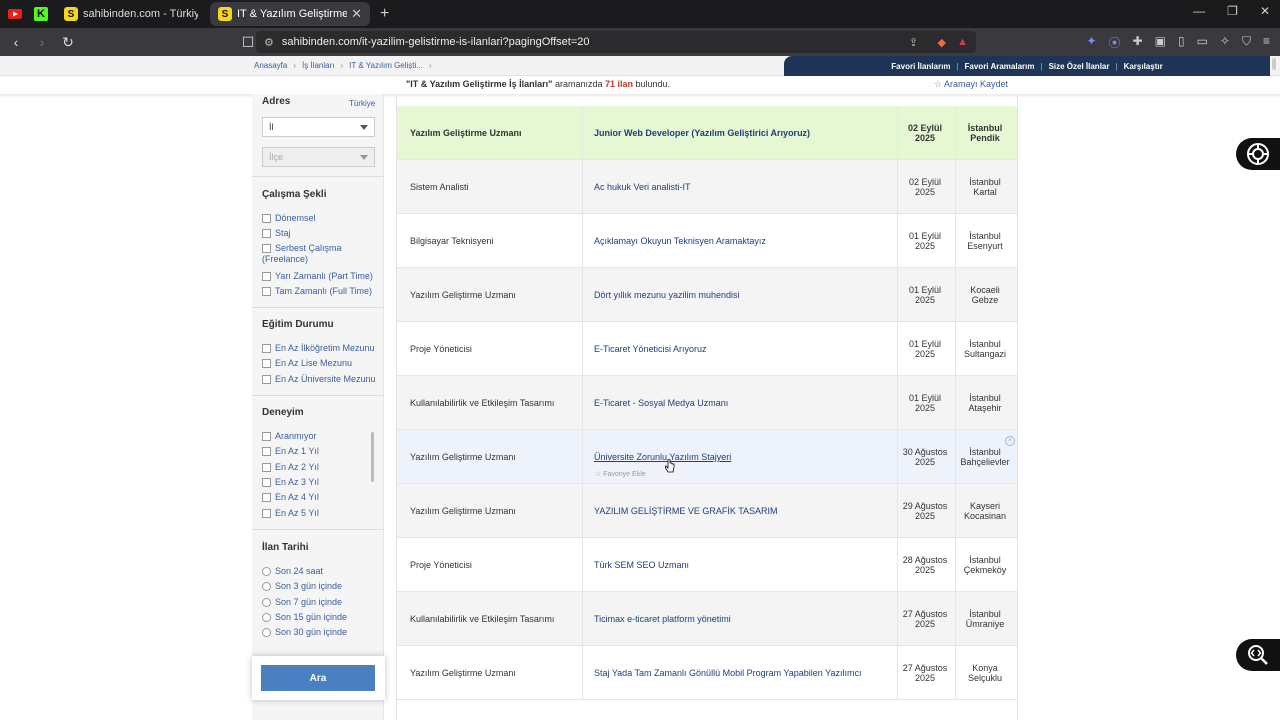  What do you see at coordinates (362, 103) in the screenshot?
I see `country-link: Türkiye` at bounding box center [362, 103].